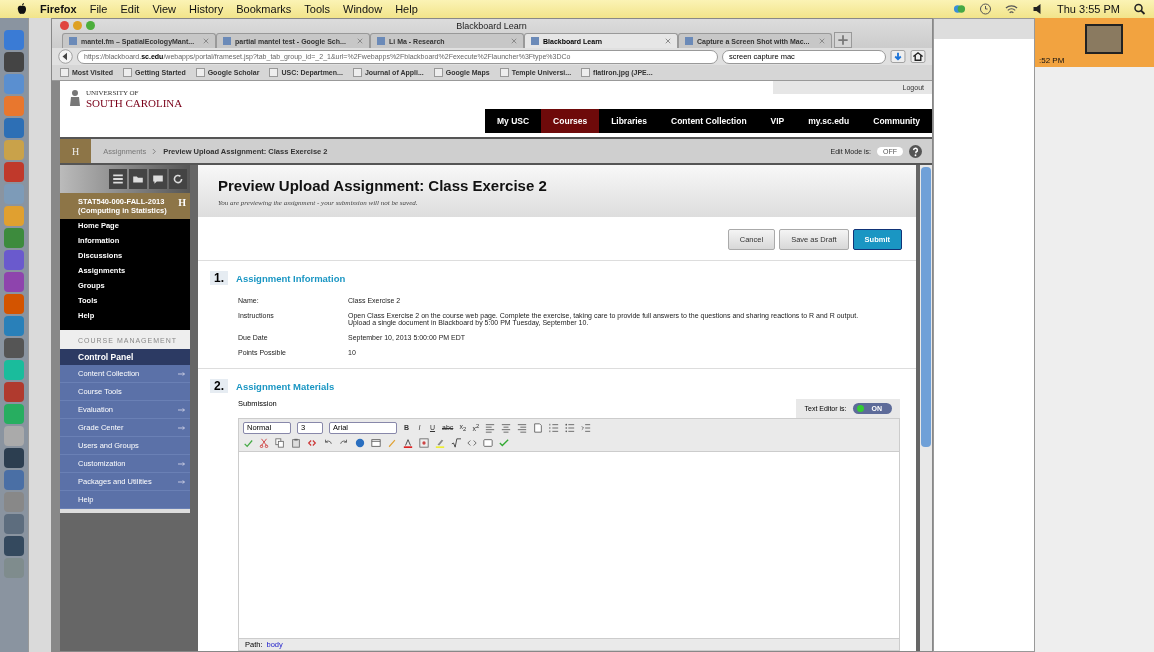  Describe the element at coordinates (1139, 9) in the screenshot. I see `search-icon` at that location.